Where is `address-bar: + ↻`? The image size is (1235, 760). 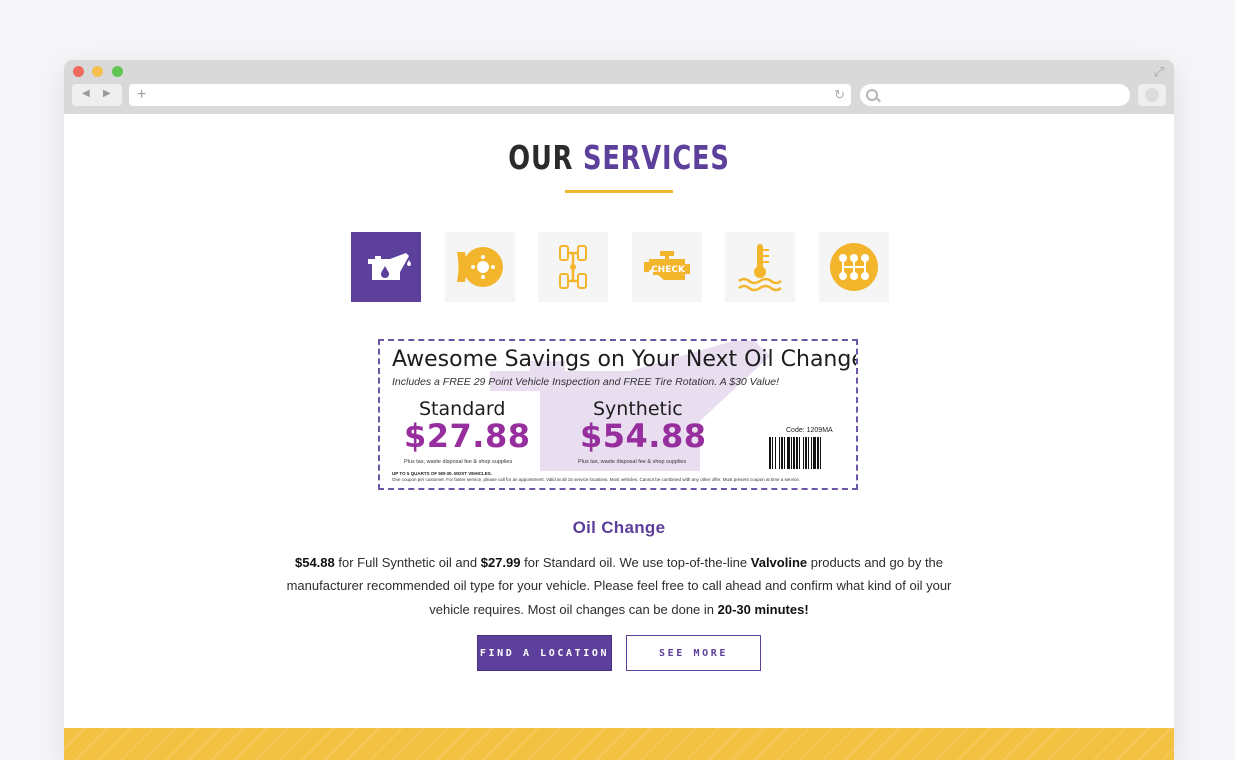 address-bar: + ↻ is located at coordinates (490, 95).